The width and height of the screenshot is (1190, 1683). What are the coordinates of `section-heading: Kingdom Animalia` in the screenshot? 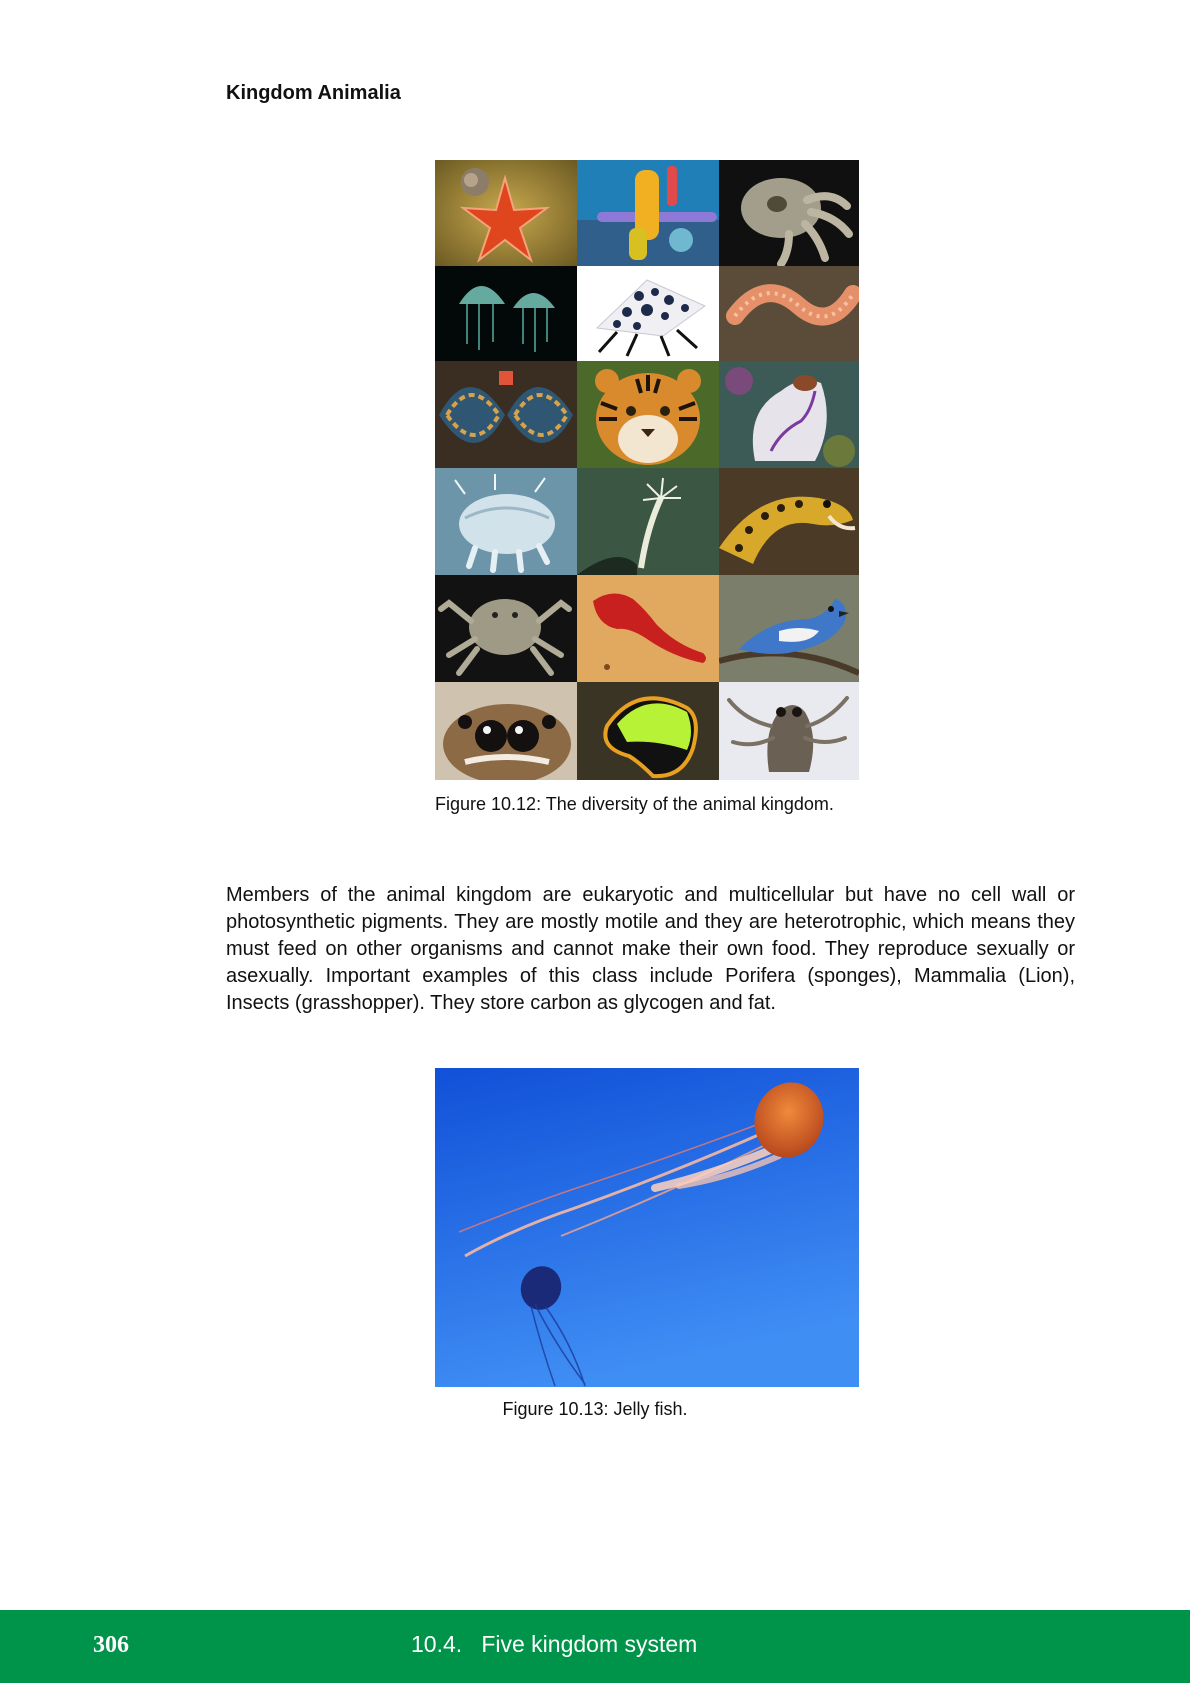 It's located at (313, 93).